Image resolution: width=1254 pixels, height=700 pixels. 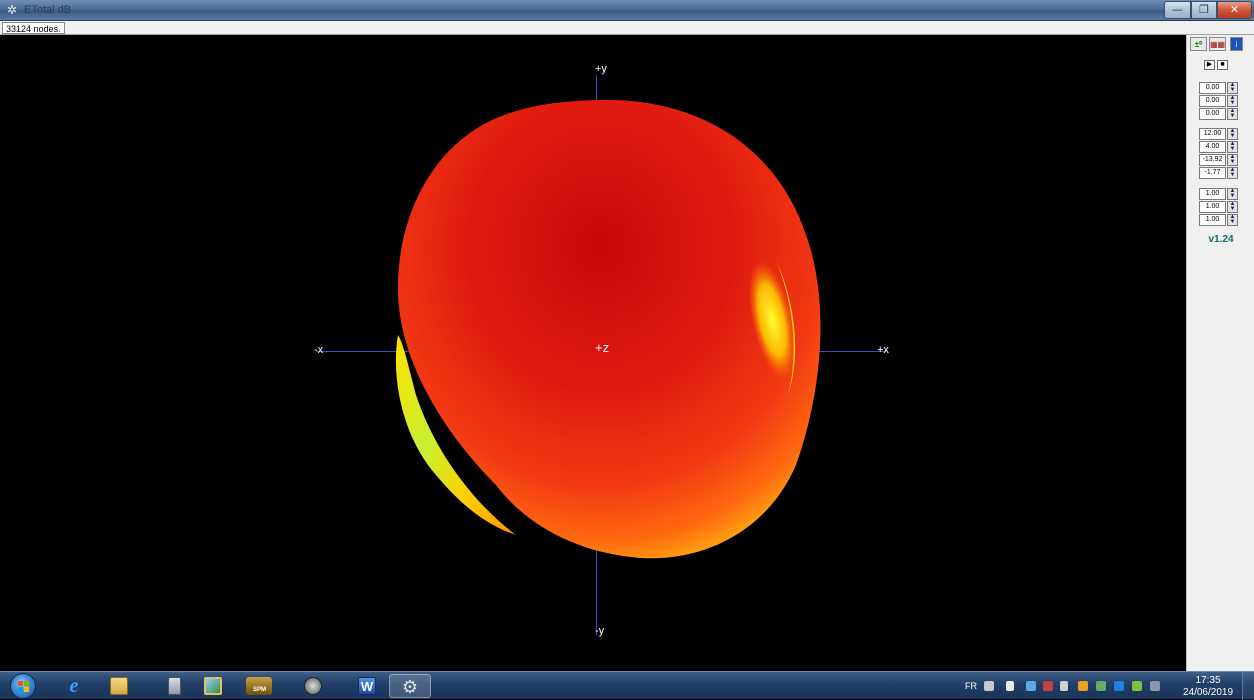 I want to click on calculator-icon, so click(x=174, y=686).